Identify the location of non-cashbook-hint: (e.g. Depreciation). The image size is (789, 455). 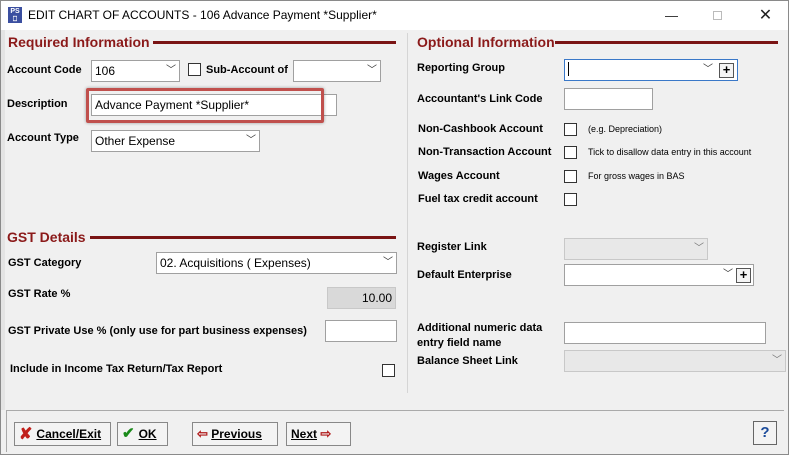
(625, 129).